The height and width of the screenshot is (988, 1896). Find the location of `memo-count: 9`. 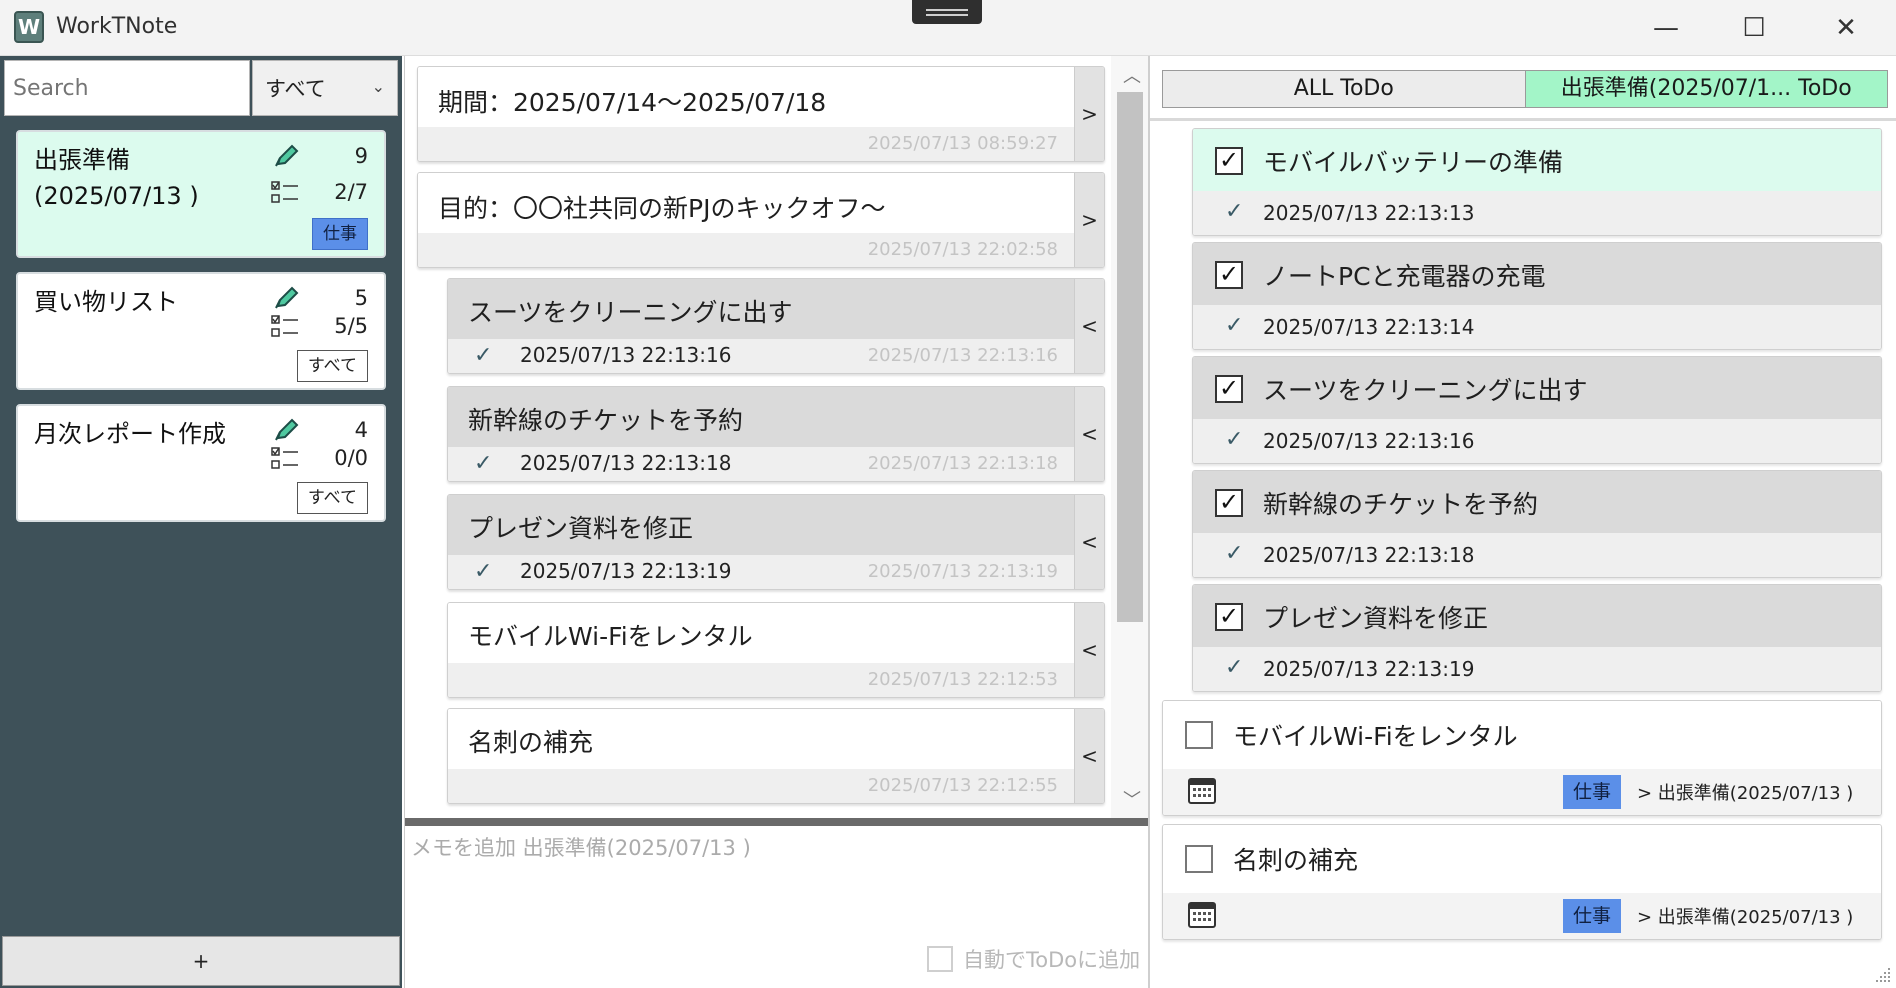

memo-count: 9 is located at coordinates (361, 156).